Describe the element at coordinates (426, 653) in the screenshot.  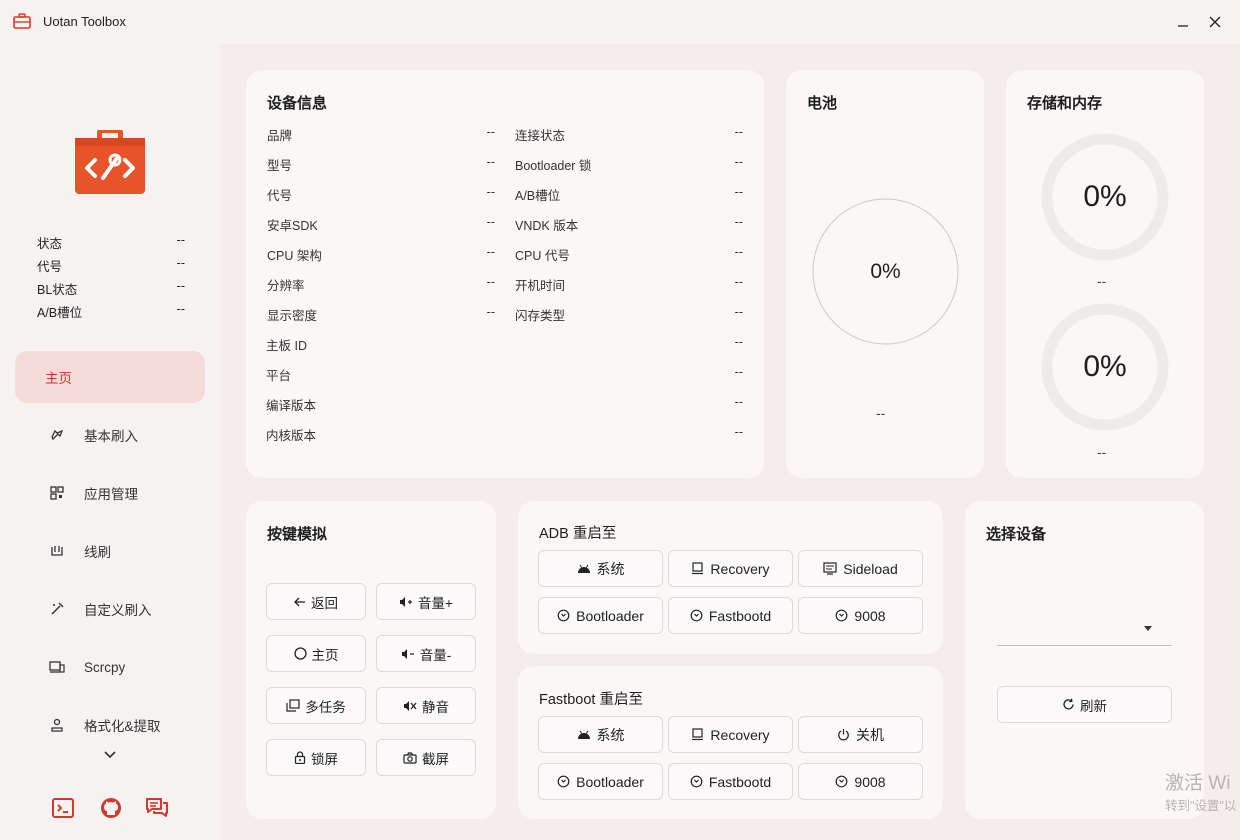
I see `volume-down-button: 音量-` at that location.